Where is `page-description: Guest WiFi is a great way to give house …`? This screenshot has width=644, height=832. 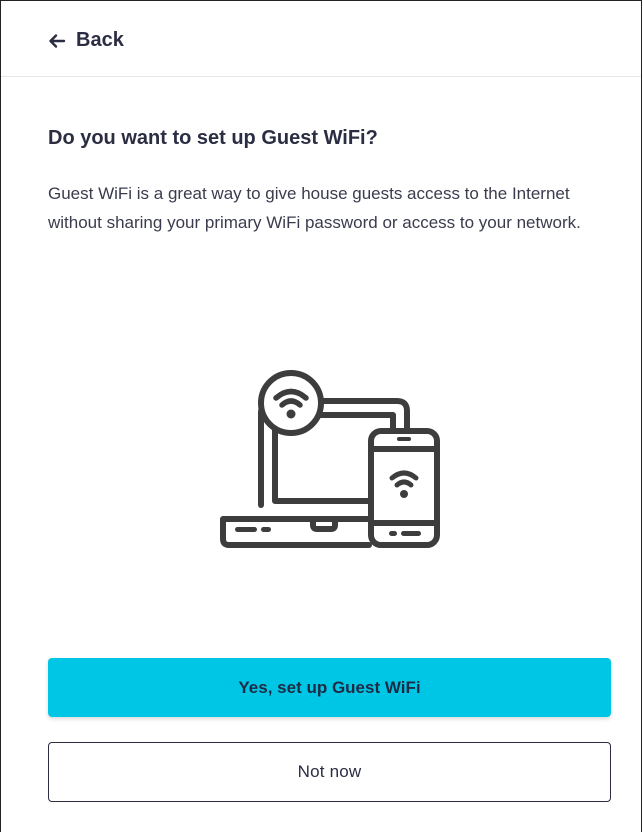 page-description: Guest WiFi is a great way to give house … is located at coordinates (314, 208).